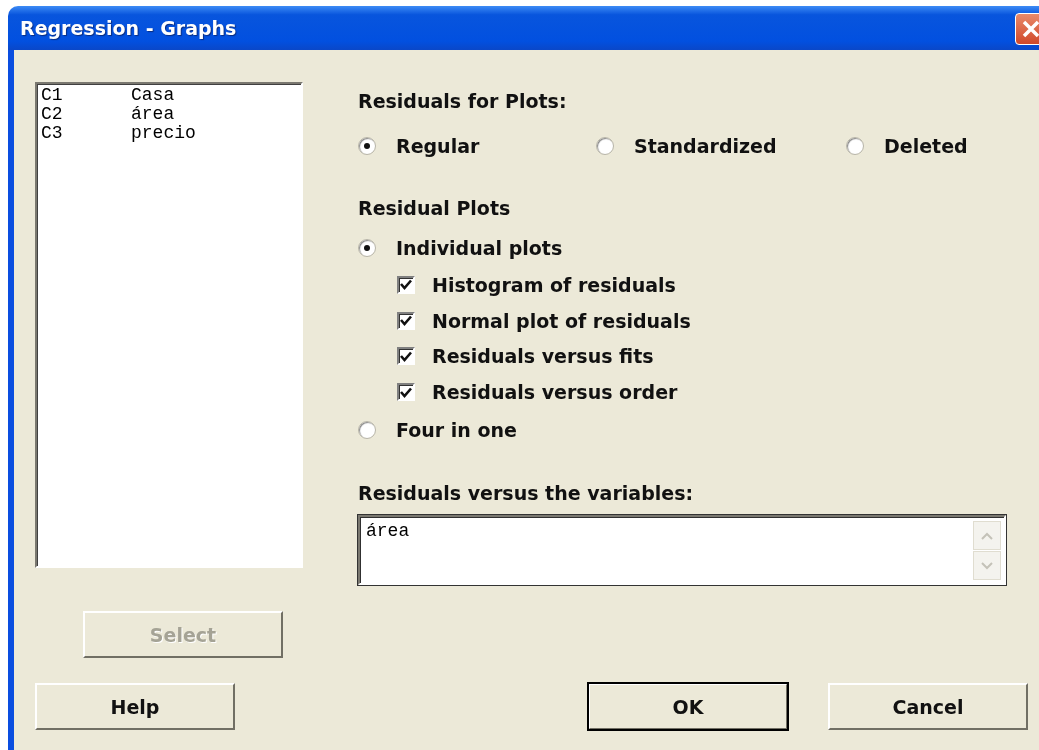 The width and height of the screenshot is (1039, 750). I want to click on variable-name: precio, so click(163, 133).